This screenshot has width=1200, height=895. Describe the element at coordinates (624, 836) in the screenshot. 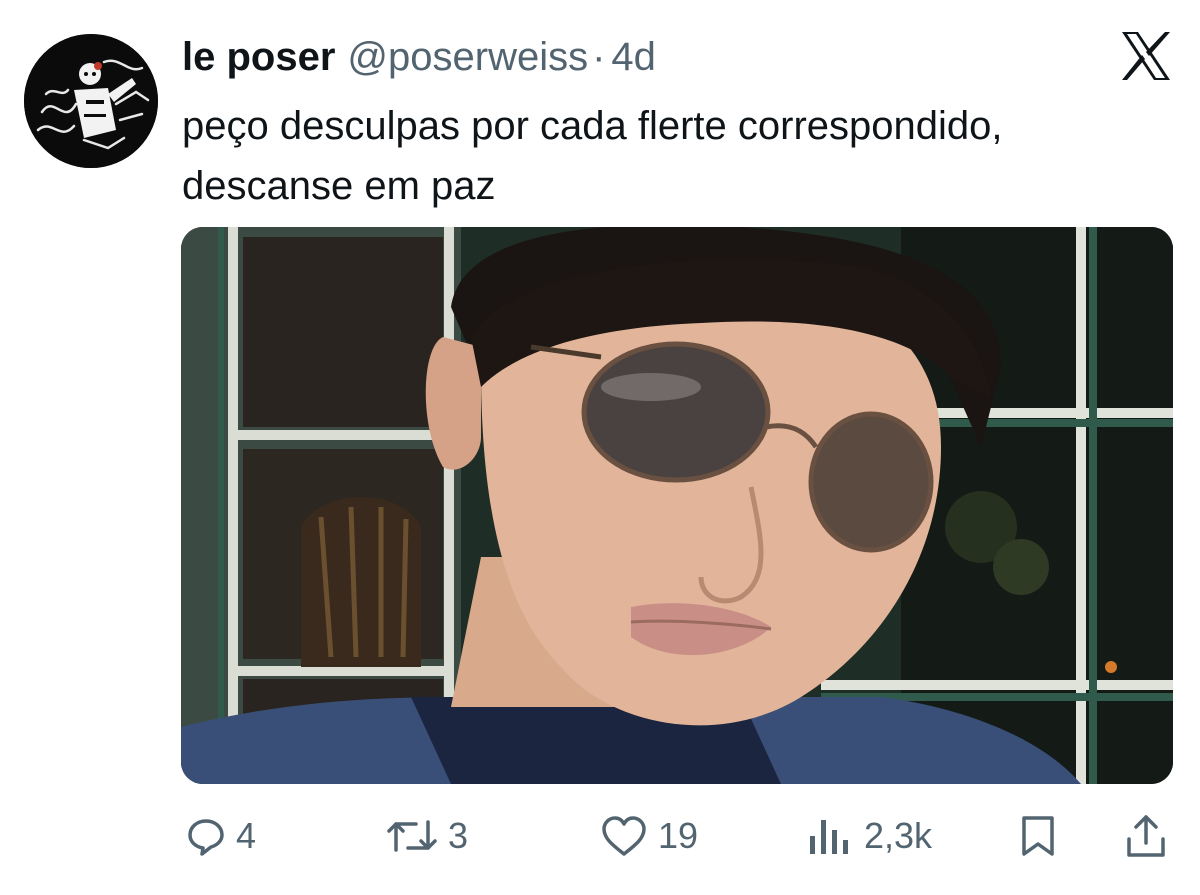

I see `heart-icon` at that location.